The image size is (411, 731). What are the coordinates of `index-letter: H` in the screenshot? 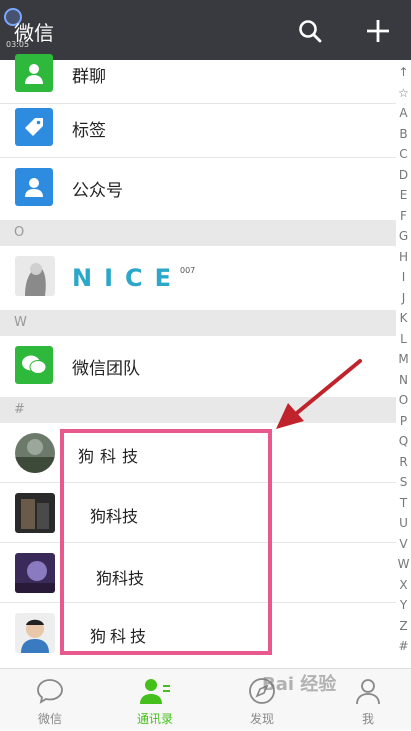 It's located at (403, 257).